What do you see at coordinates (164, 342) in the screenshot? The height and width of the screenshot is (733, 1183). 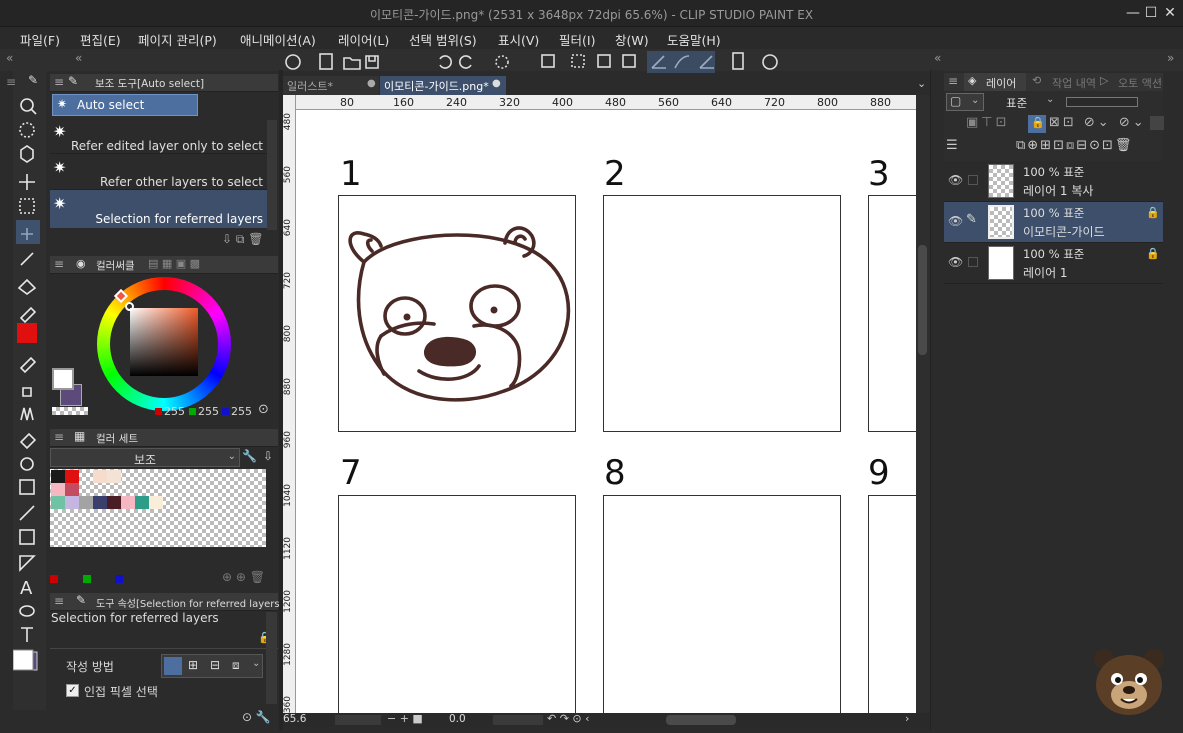 I see `saturation-square` at bounding box center [164, 342].